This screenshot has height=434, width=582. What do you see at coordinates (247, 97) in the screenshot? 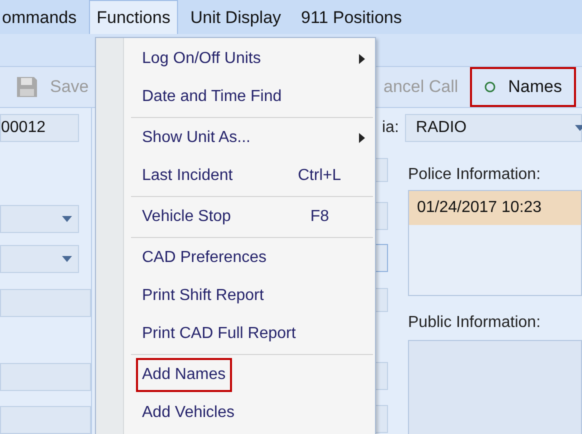
I see `menu-item: Date and Time Find` at bounding box center [247, 97].